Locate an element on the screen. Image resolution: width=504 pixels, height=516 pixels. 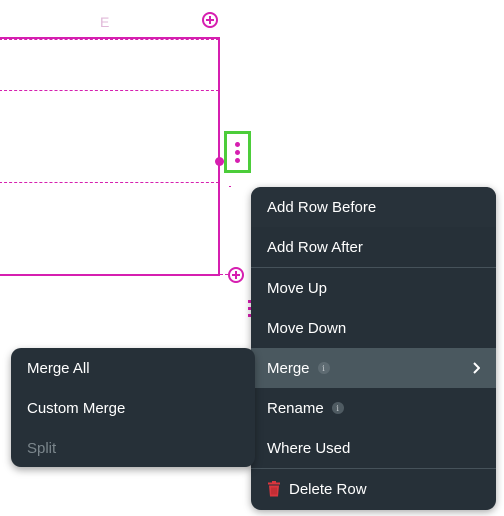
menu-item-where-used: Where Used is located at coordinates (373, 448).